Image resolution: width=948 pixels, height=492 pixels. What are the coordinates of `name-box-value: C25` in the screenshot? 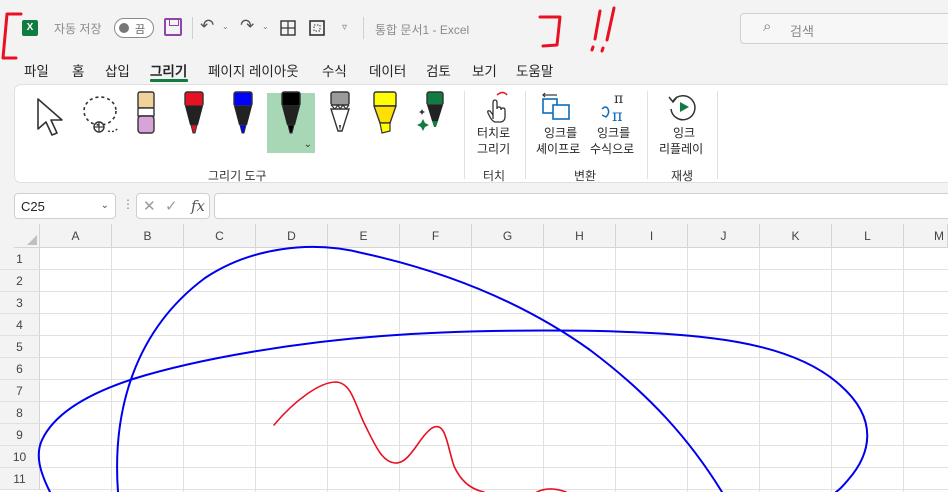 It's located at (33, 206).